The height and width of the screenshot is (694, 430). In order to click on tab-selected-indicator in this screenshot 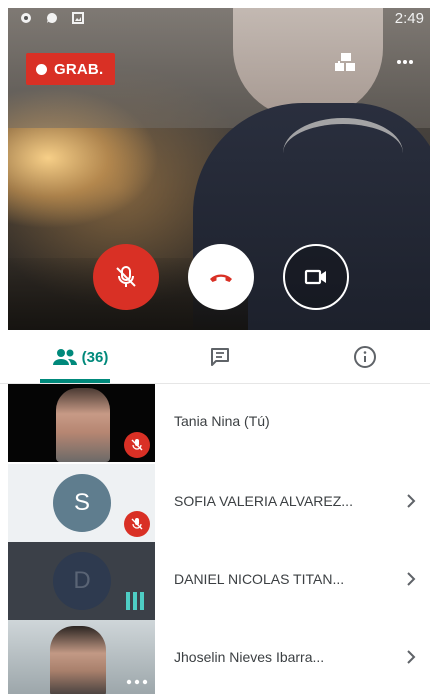, I will do `click(75, 381)`.